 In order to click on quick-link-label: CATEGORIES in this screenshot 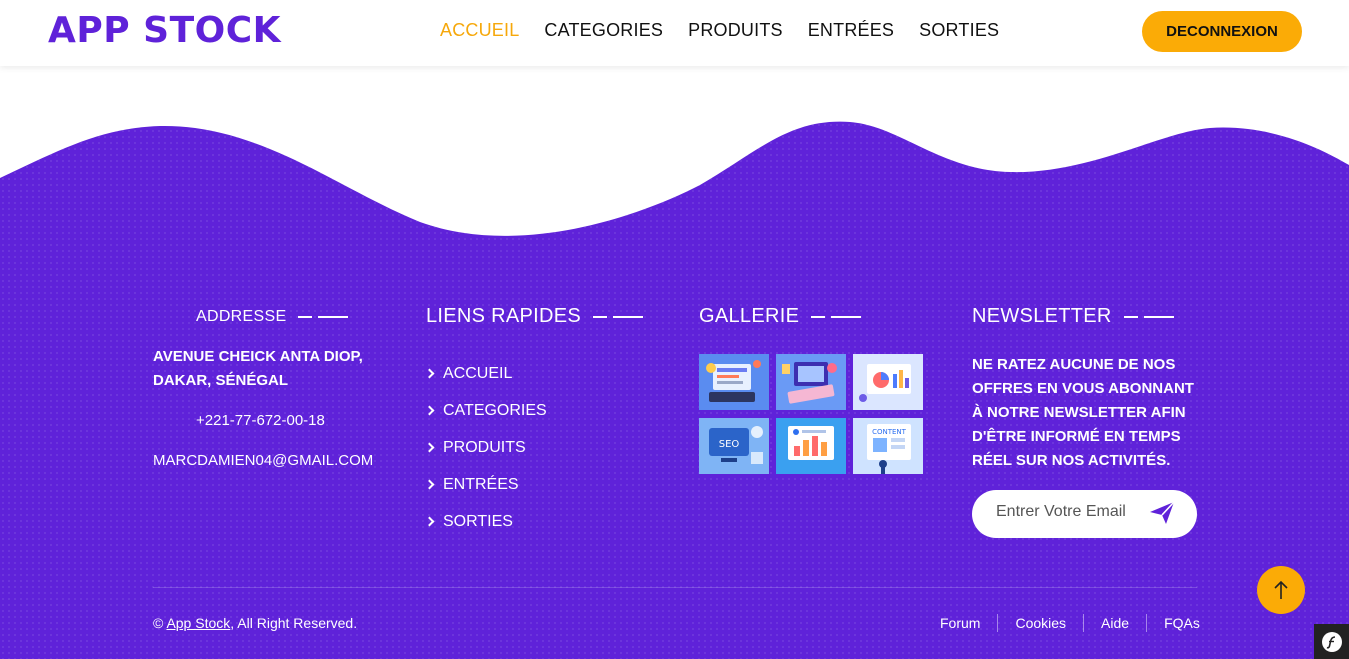, I will do `click(495, 410)`.